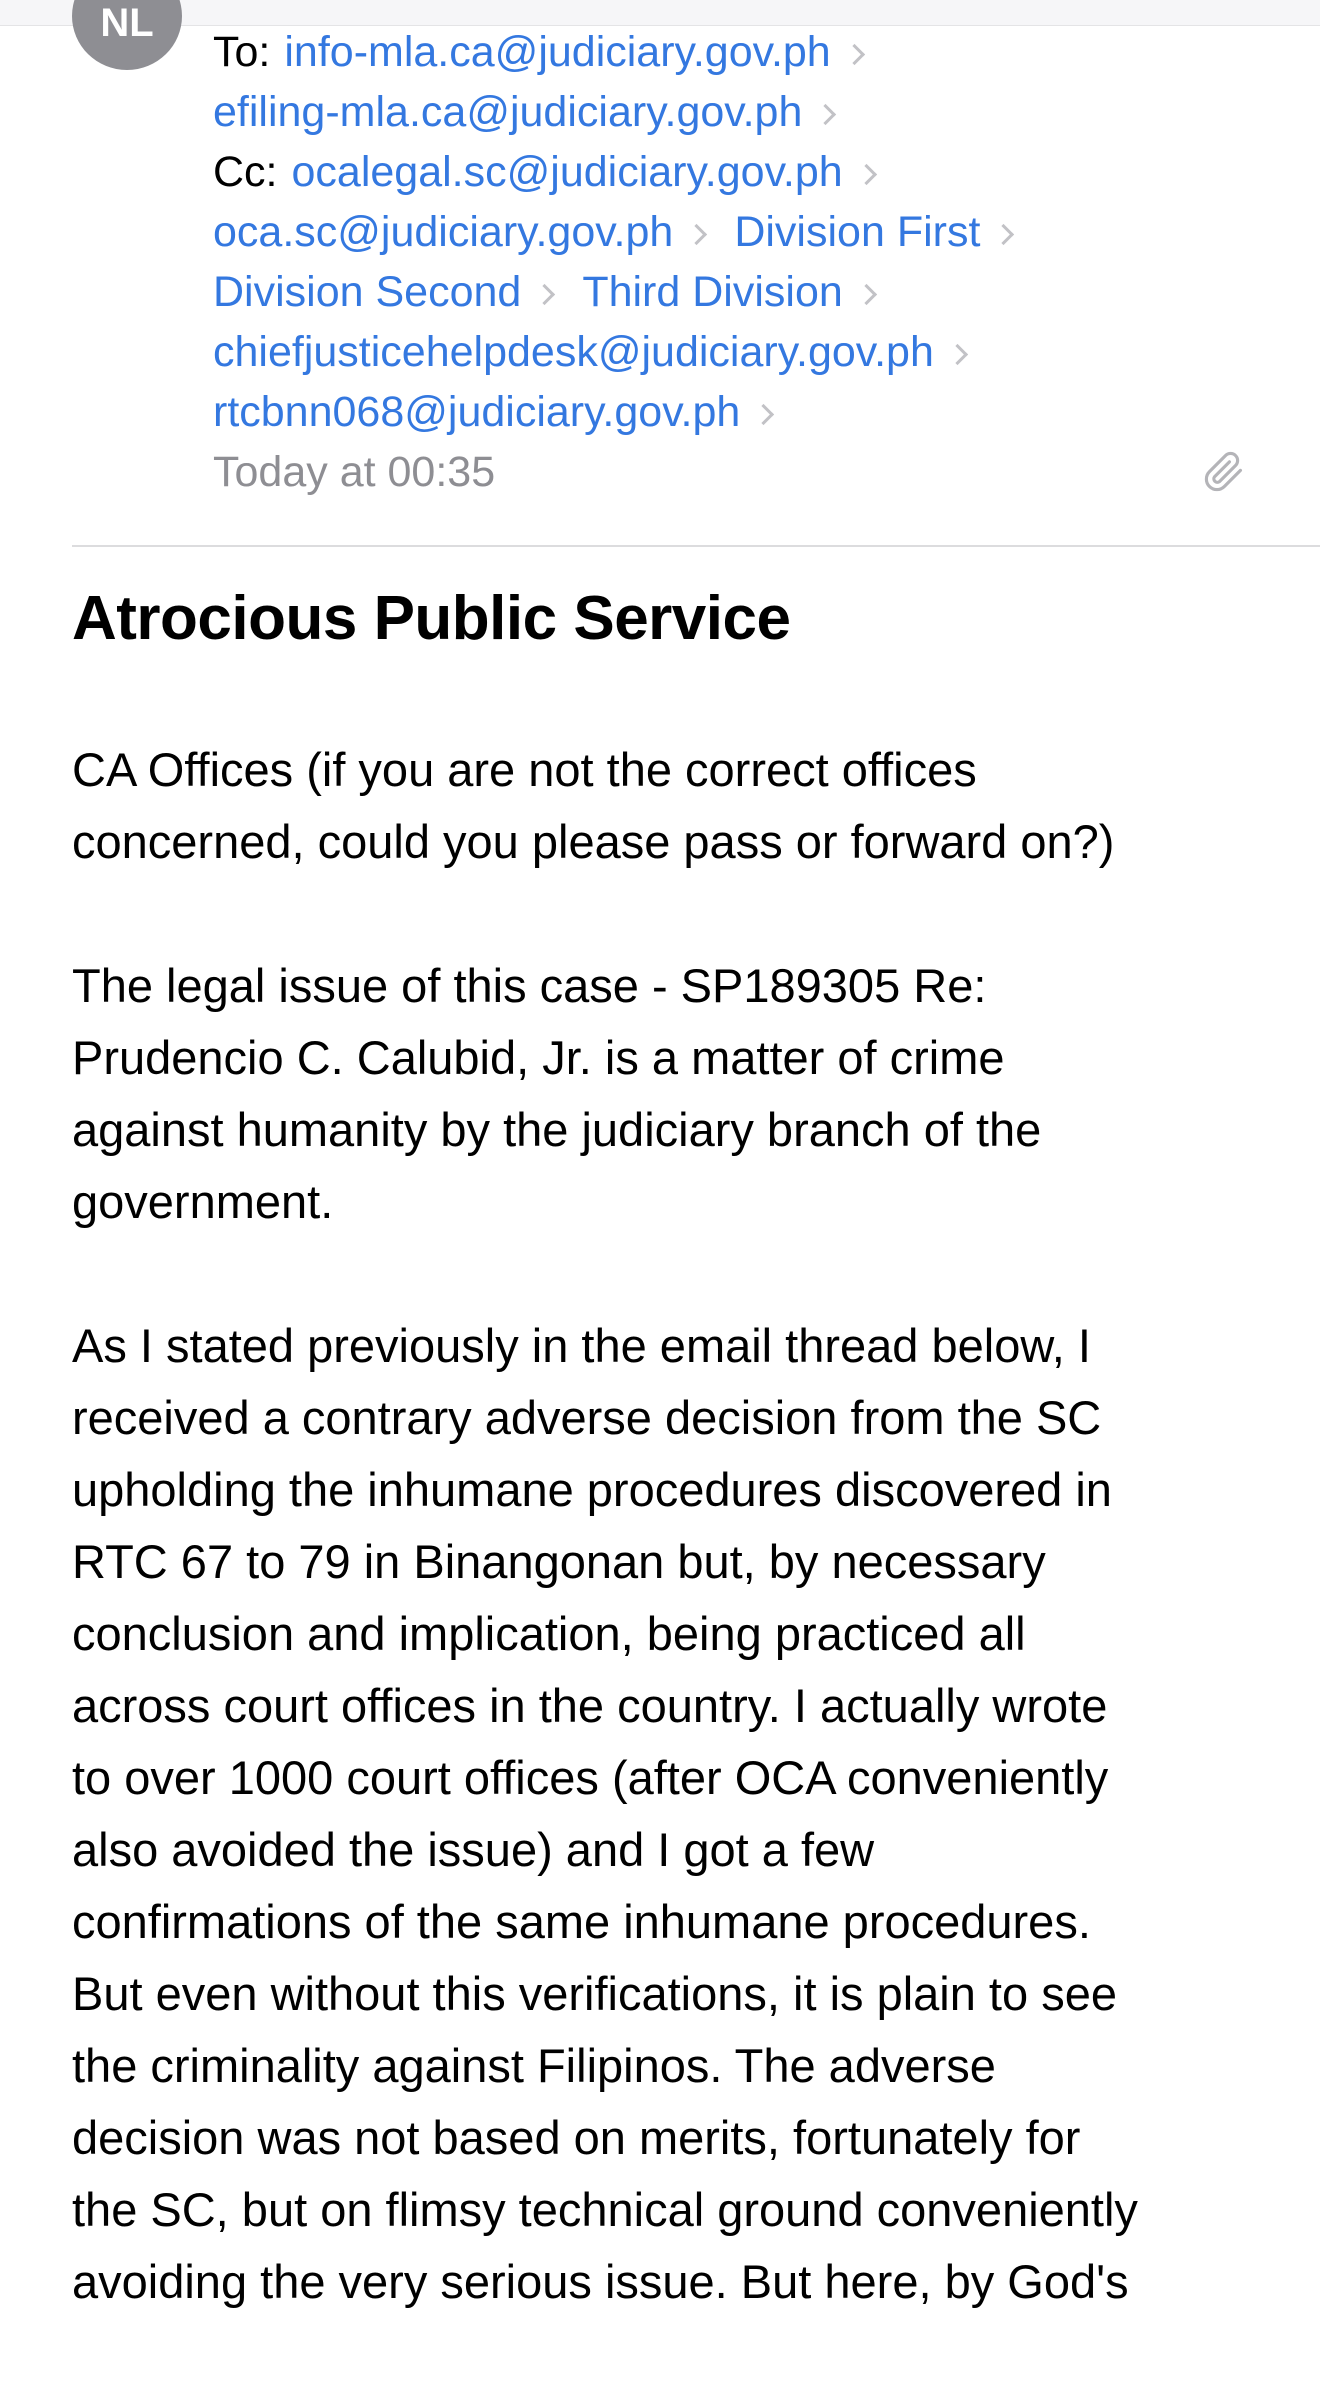  I want to click on recipient-cc-6: chiefjusticehelpdesk@judiciary.gov.ph, so click(573, 352).